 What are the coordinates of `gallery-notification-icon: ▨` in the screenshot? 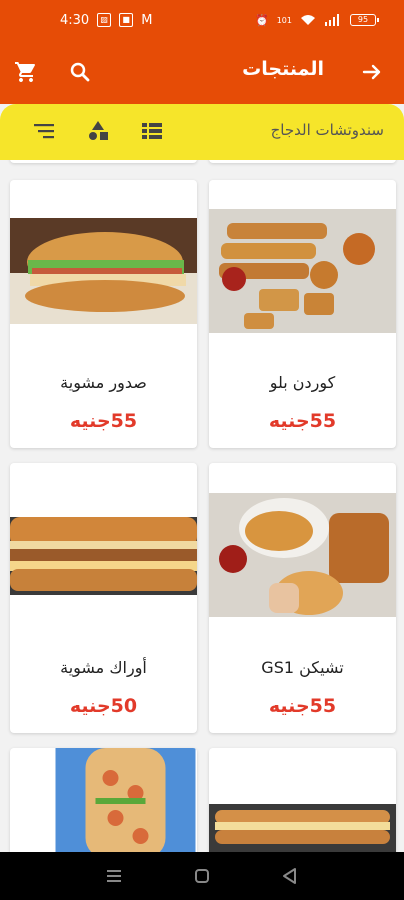 It's located at (104, 20).